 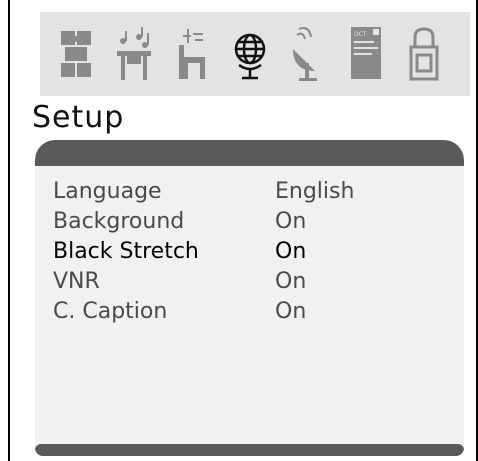 I want to click on chair-icon, so click(x=192, y=54).